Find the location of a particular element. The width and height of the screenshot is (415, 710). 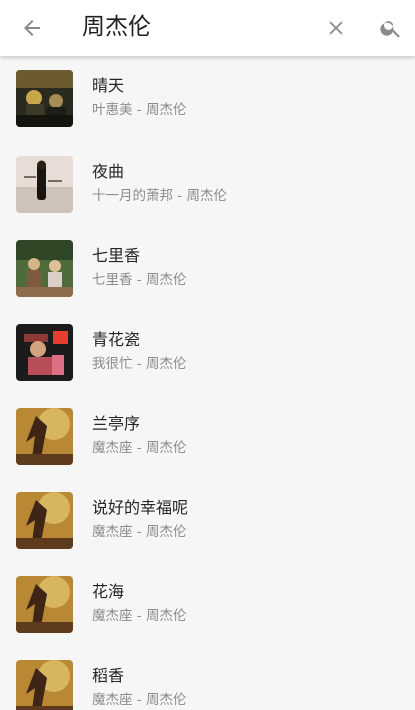

clear-search-button is located at coordinates (336, 28).